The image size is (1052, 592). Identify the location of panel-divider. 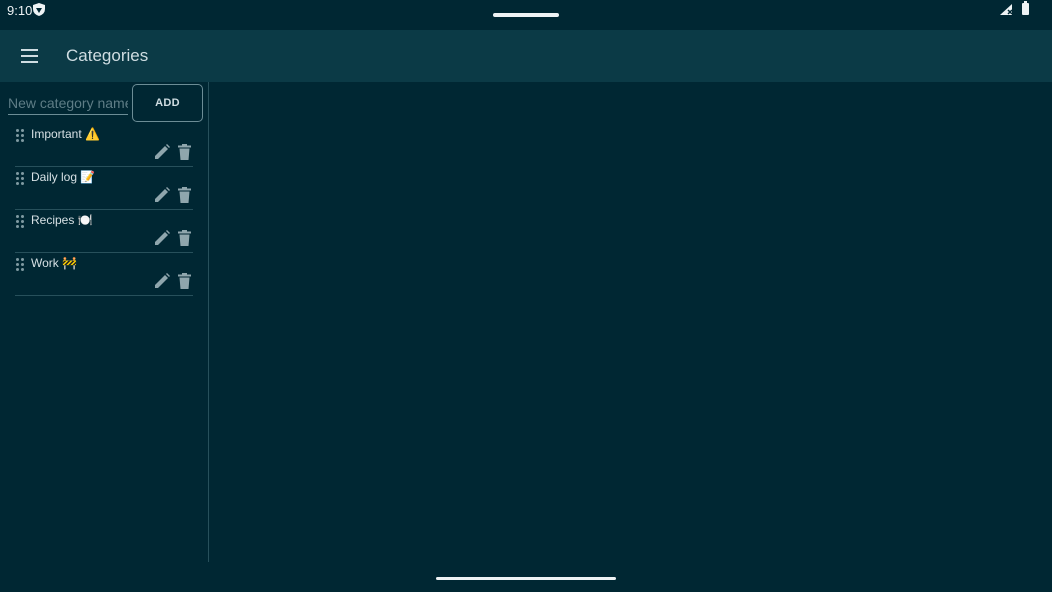
(208, 322).